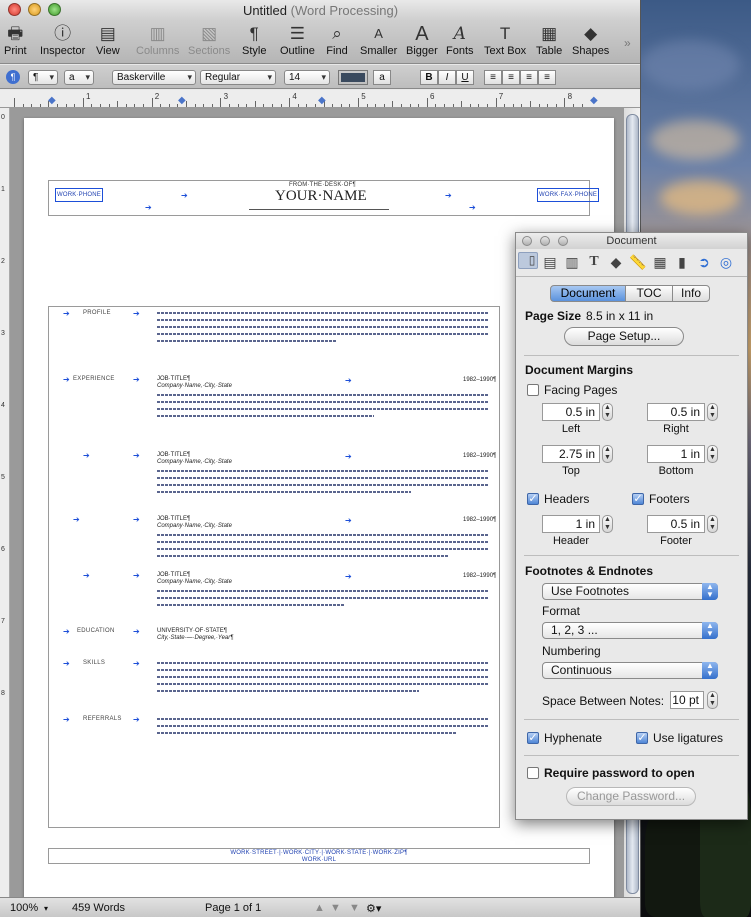  I want to click on style-toolbar-button: ¶ Style, so click(254, 42).